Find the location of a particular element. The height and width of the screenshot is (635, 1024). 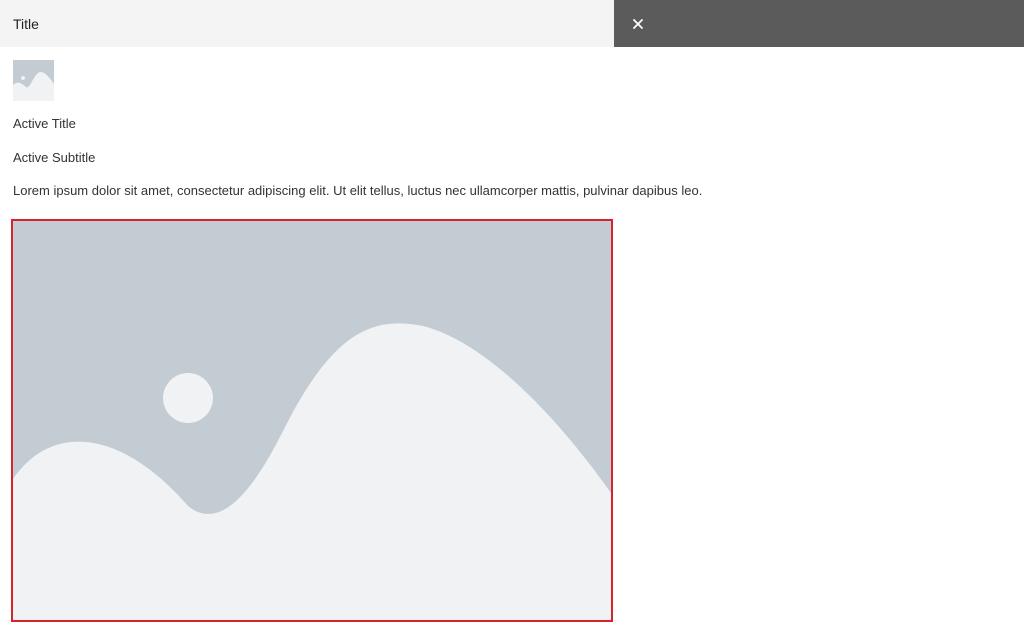

page-title: Title is located at coordinates (26, 23).